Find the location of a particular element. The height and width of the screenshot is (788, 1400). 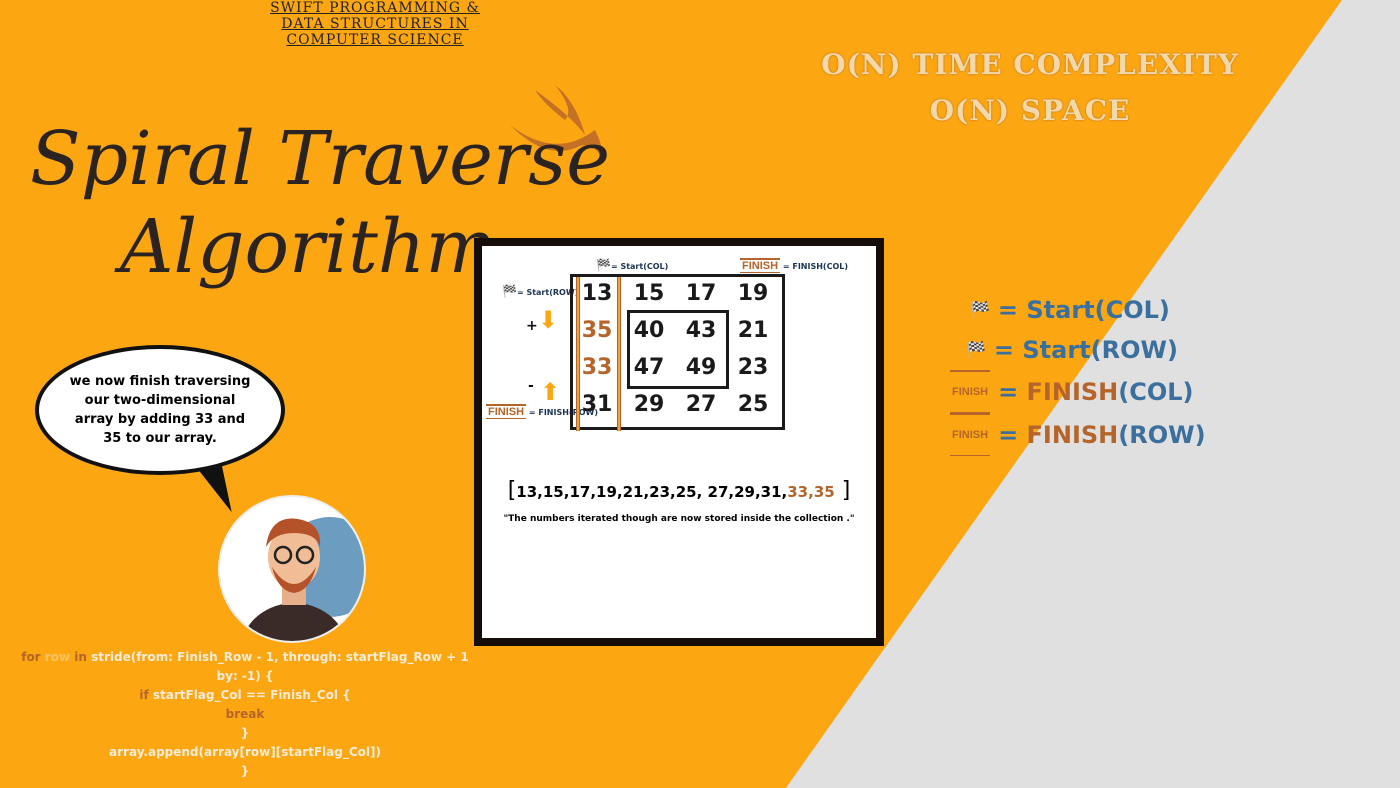

matrix-cell: 27 is located at coordinates (701, 404).